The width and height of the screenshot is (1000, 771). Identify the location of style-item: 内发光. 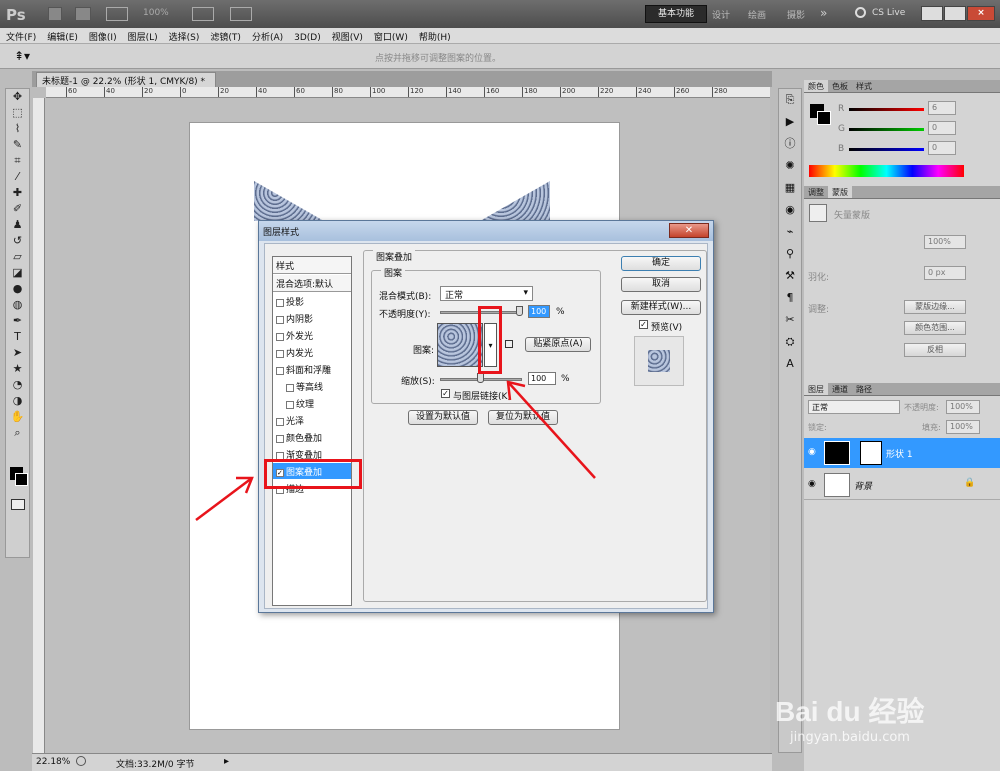
(312, 352).